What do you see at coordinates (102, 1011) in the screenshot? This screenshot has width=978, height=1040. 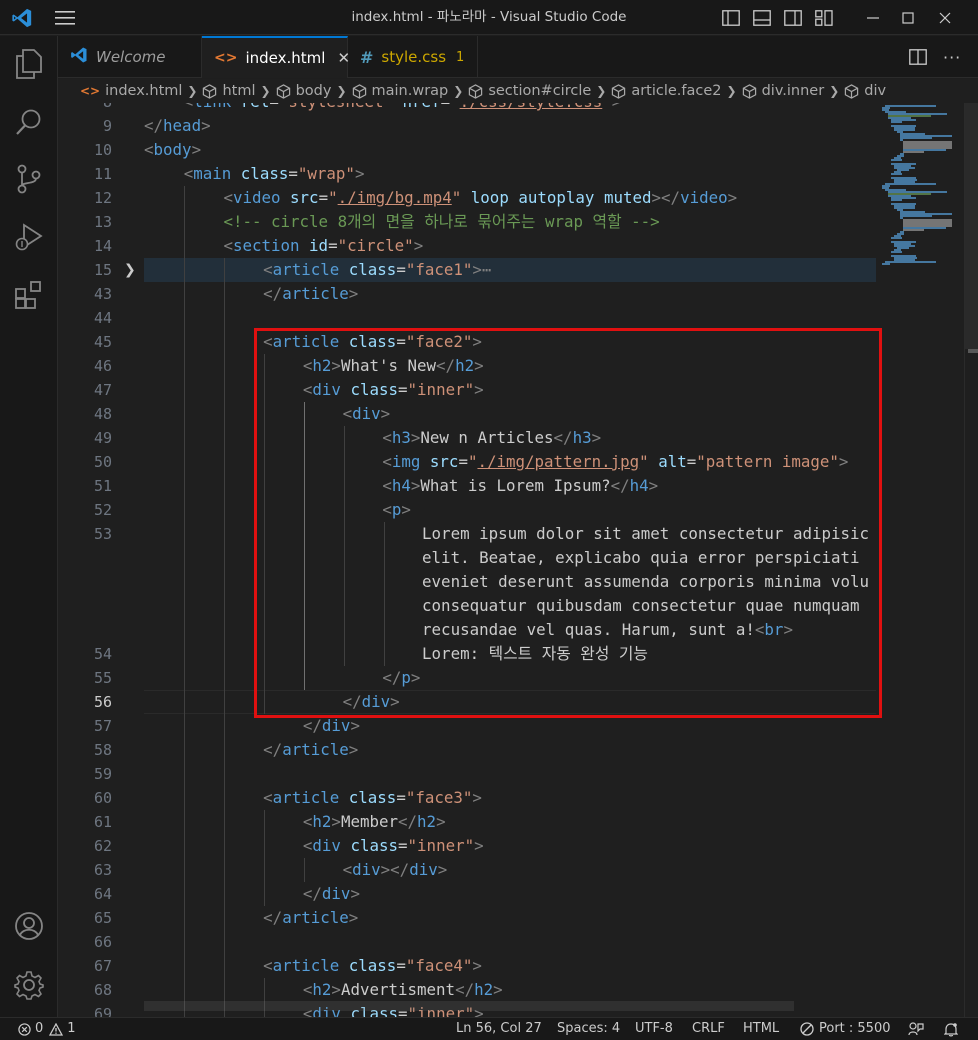 I see `line-number: 69` at bounding box center [102, 1011].